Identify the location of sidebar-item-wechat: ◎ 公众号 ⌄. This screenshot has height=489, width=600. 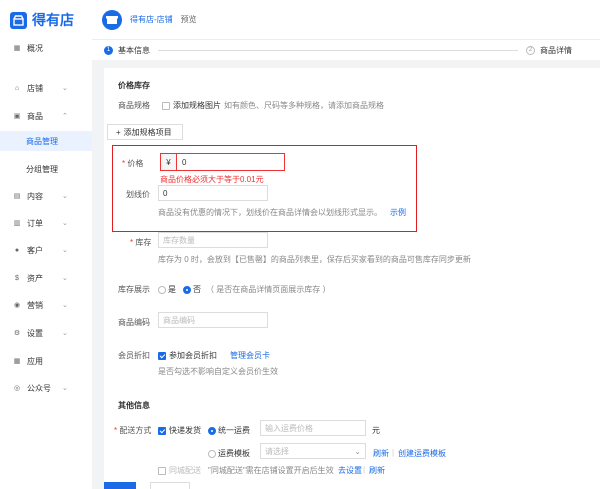
(46, 388).